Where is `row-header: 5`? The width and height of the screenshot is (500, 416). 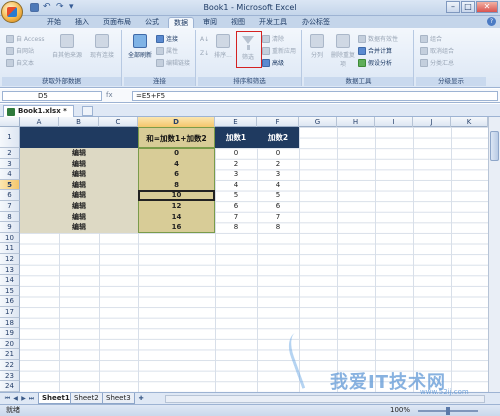
row-header: 5 is located at coordinates (10, 185).